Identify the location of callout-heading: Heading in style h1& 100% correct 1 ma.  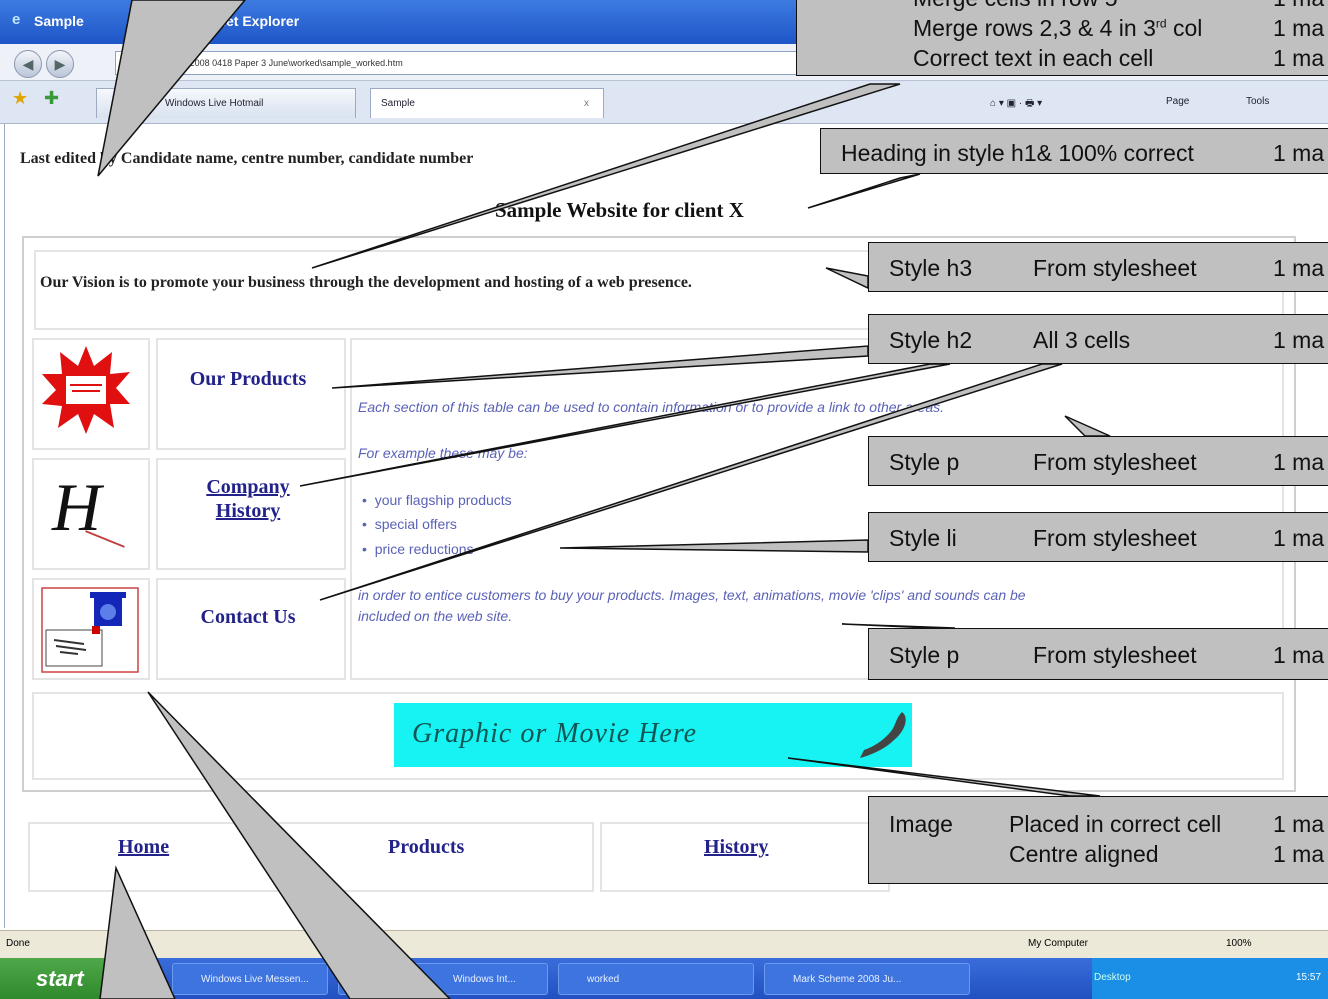
(1074, 151).